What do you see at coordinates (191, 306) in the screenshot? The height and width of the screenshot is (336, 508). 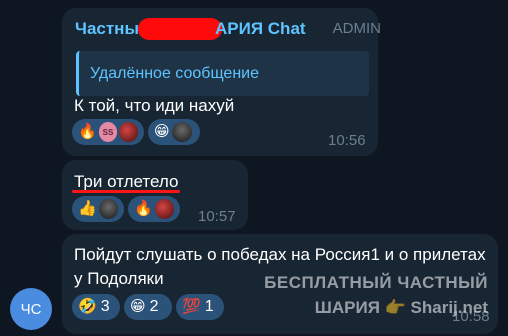 I see `hundred-points-emoji-icon: 💯` at bounding box center [191, 306].